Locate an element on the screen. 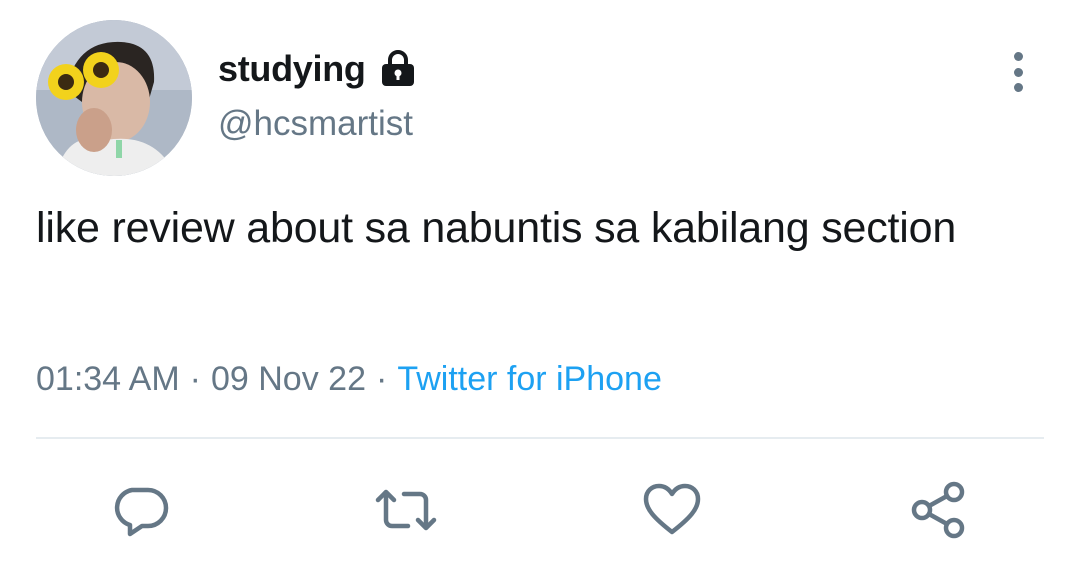 This screenshot has width=1080, height=576. display-name-row: studying is located at coordinates (318, 69).